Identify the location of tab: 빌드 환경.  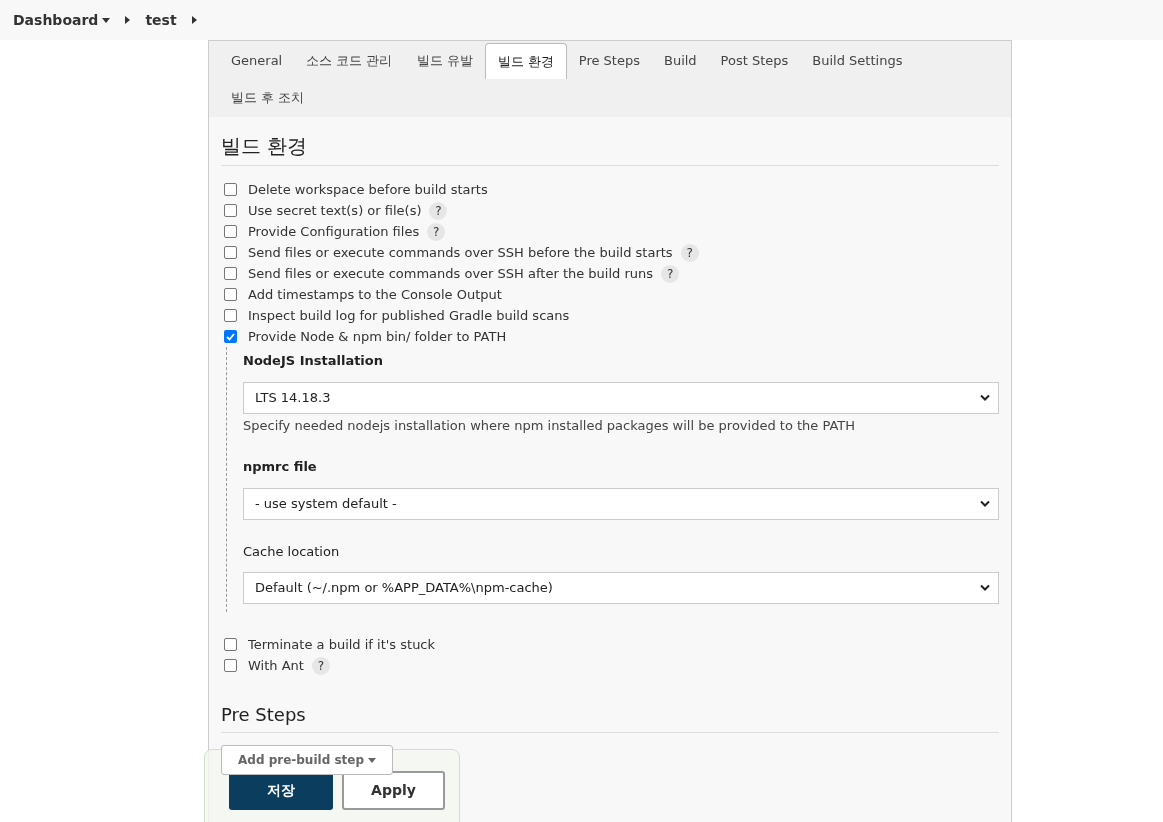
(525, 61).